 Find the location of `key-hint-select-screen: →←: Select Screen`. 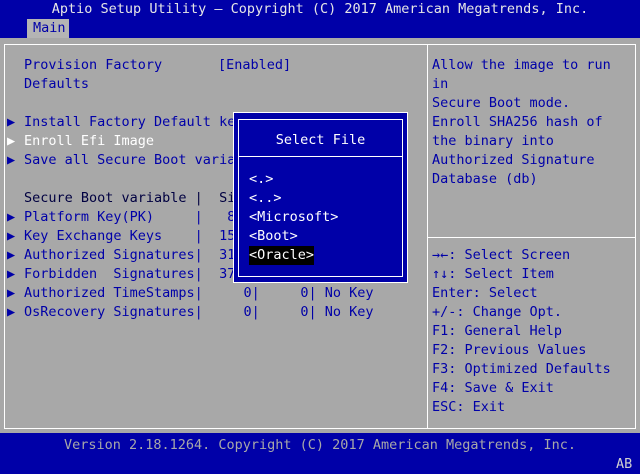

key-hint-select-screen: →←: Select Screen is located at coordinates (501, 255).